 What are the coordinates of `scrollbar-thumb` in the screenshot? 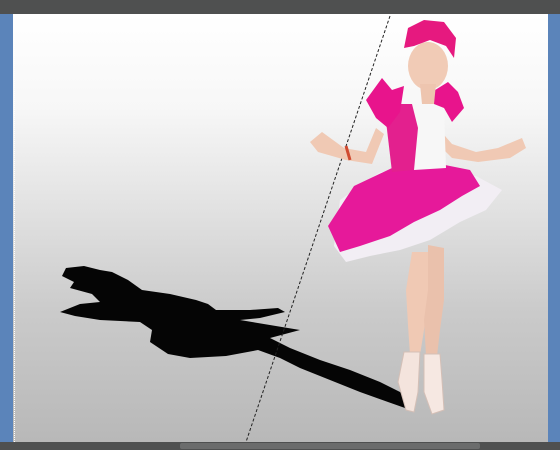 It's located at (330, 446).